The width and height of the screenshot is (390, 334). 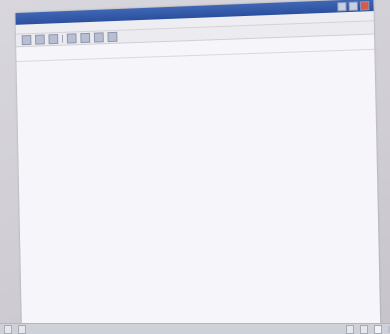 I want to click on signature-block, so click(x=195, y=67).